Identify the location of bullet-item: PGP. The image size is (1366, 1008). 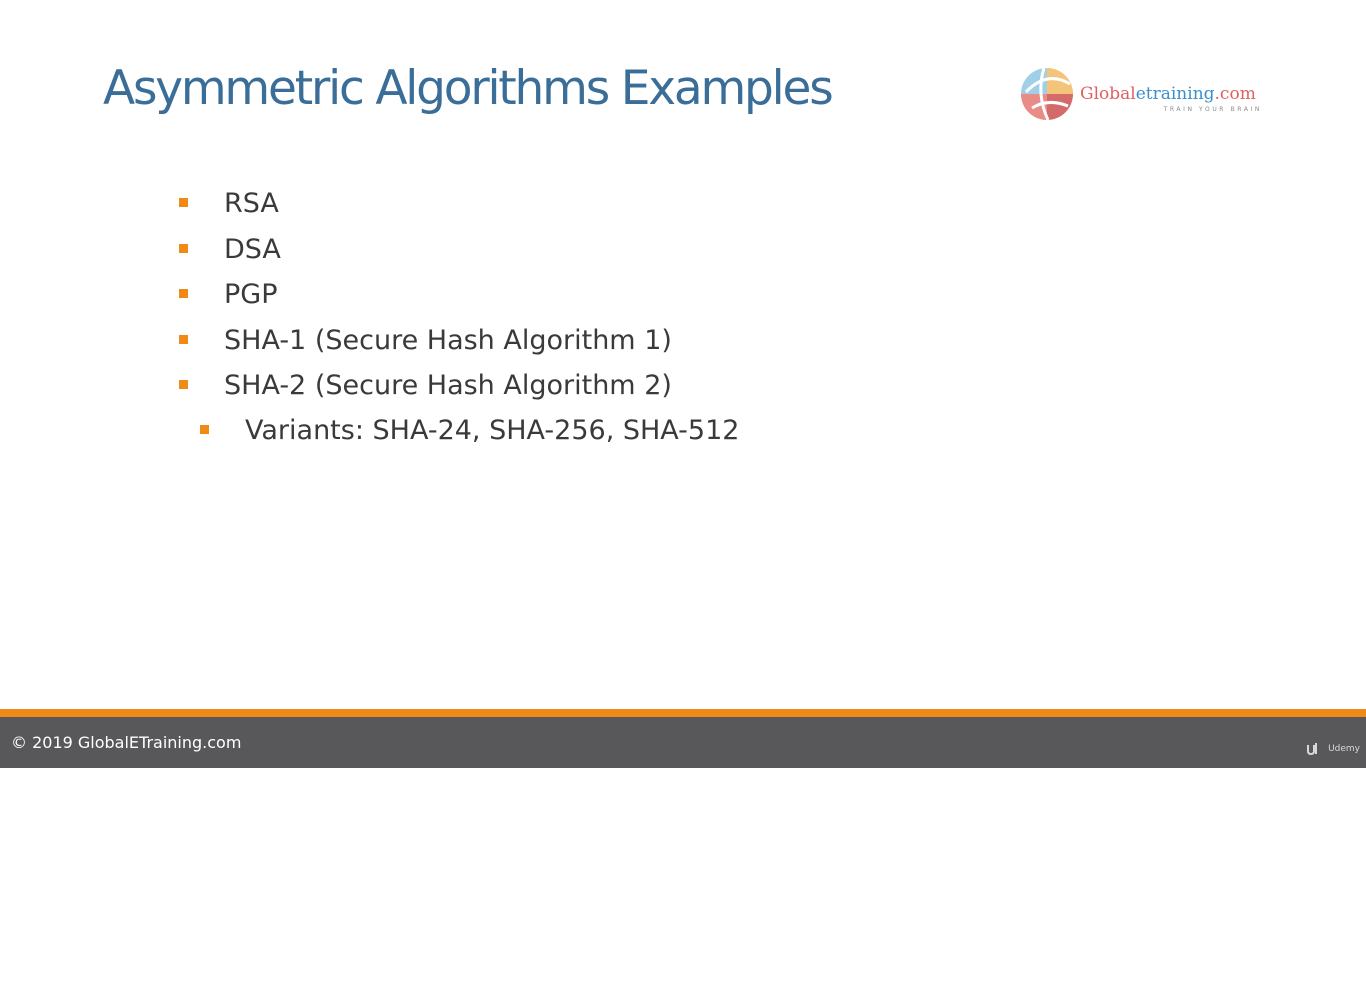
(228, 294).